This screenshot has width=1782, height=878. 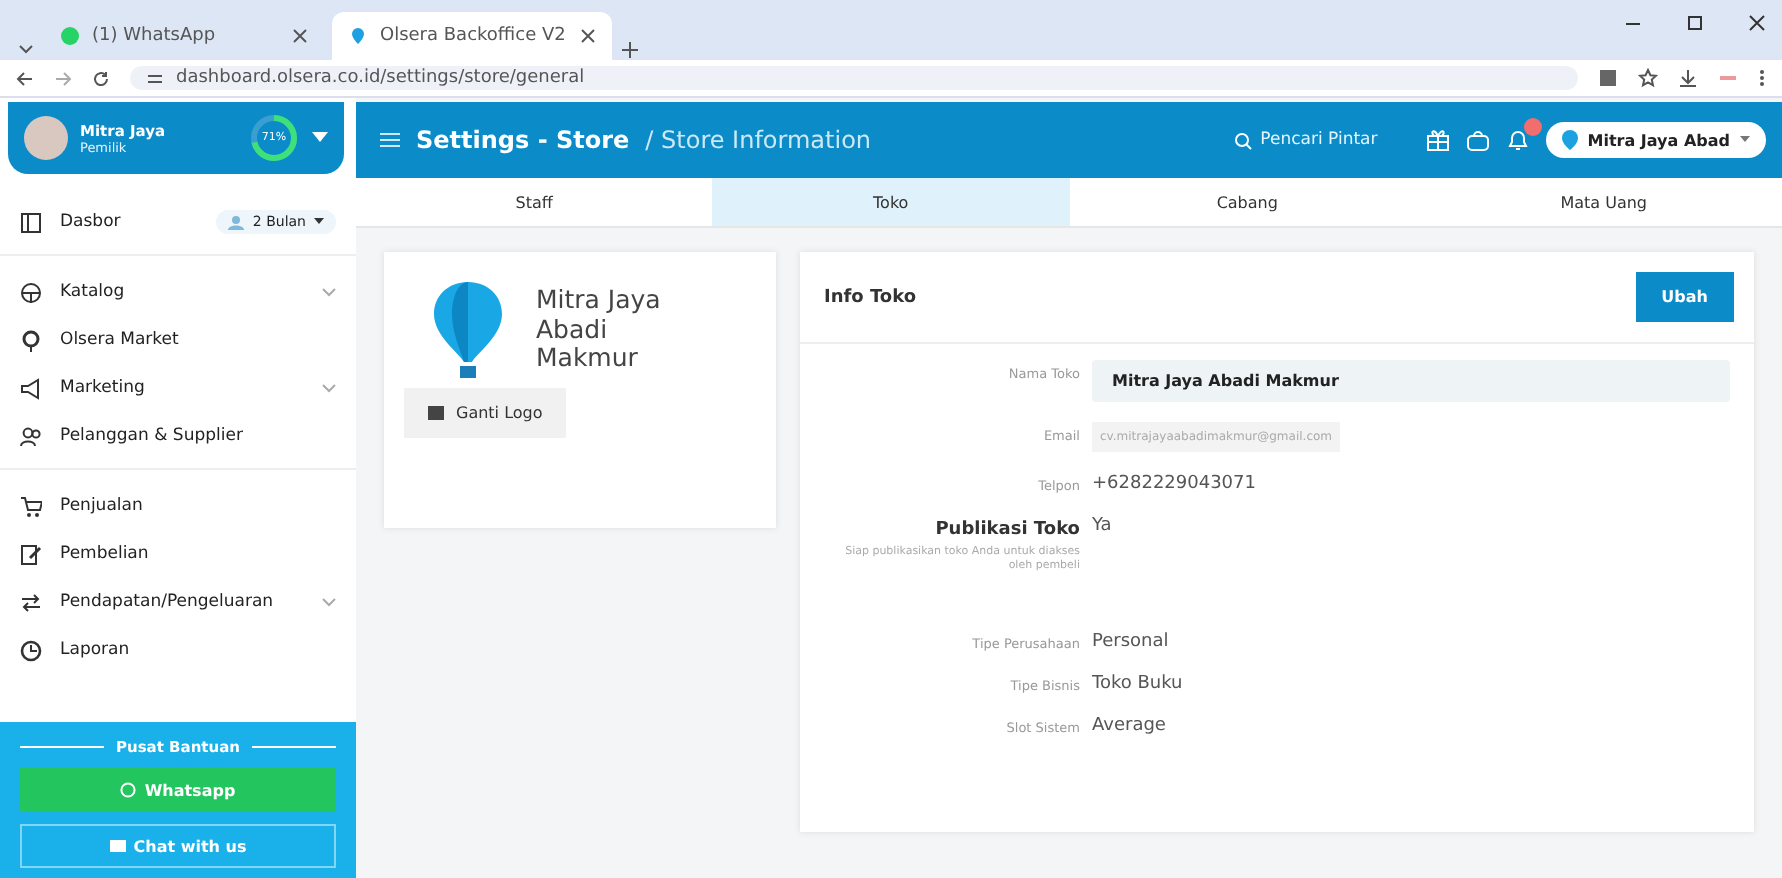 I want to click on sidebar-item: Penjualan, so click(x=178, y=506).